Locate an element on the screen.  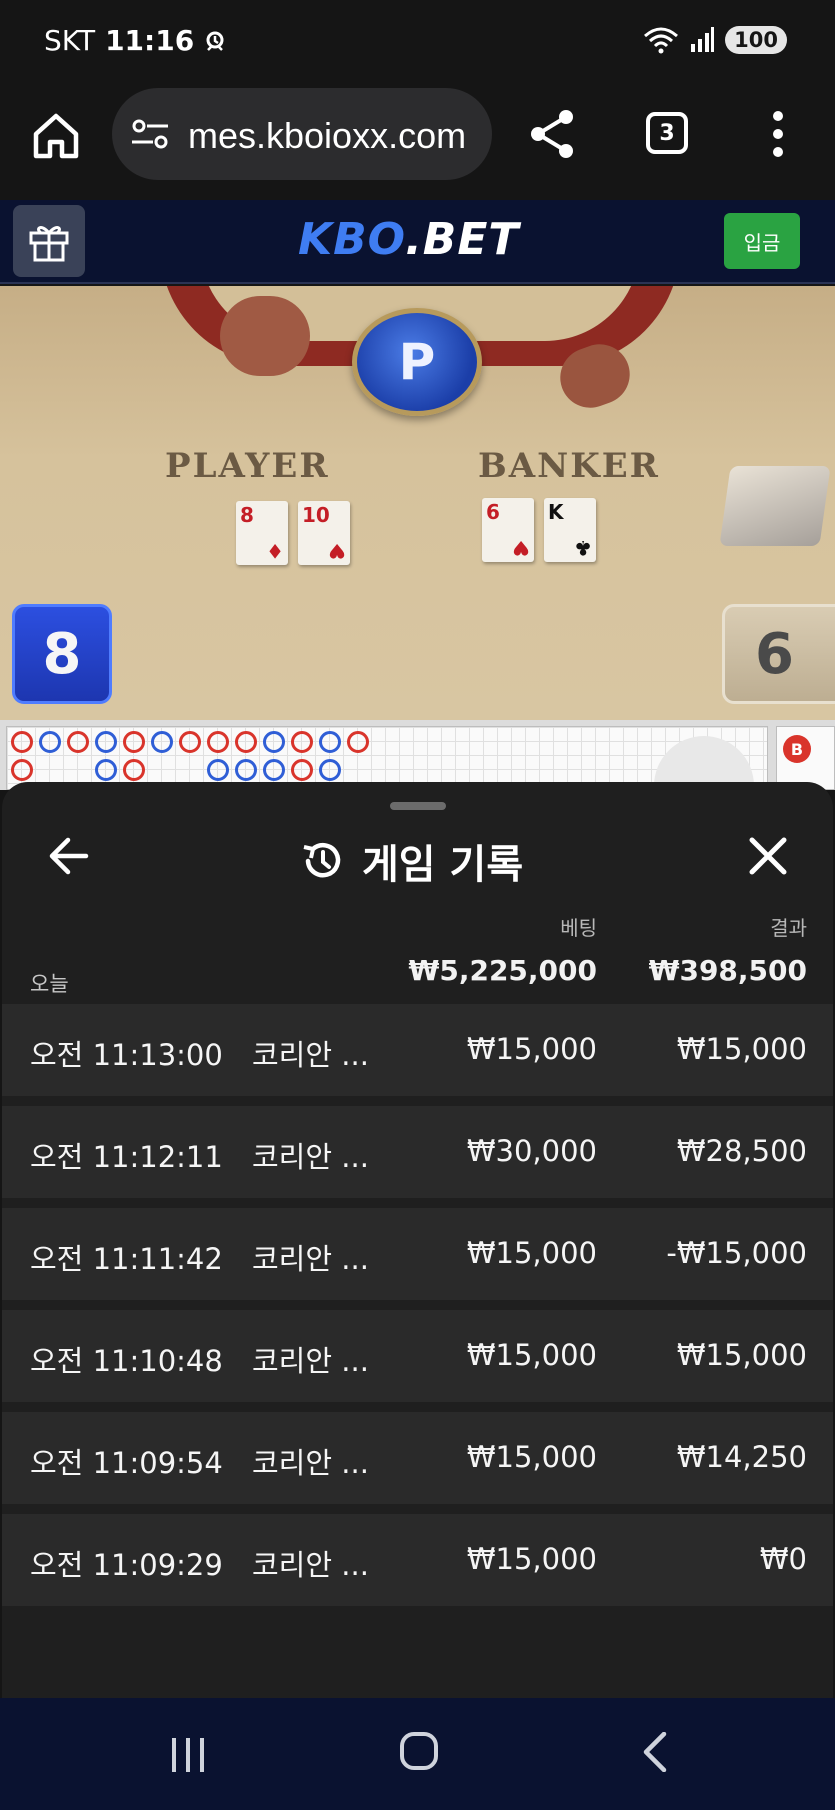
total-bet: ₩5,225,000 is located at coordinates (502, 970).